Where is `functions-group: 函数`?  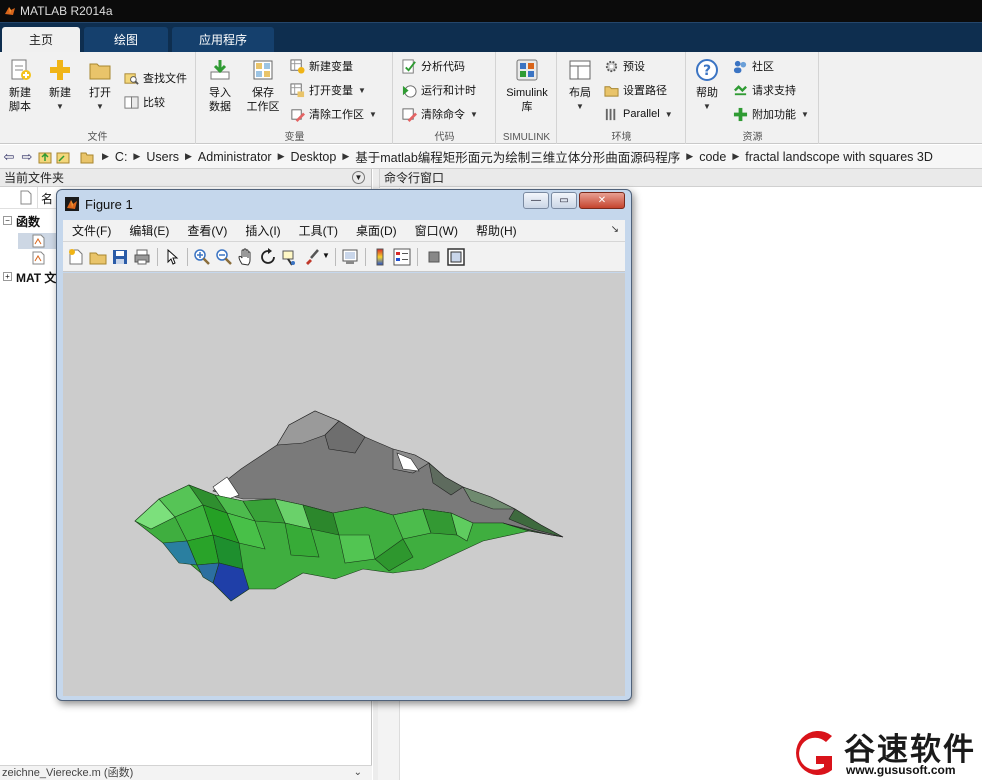
functions-group: 函数 is located at coordinates (28, 221).